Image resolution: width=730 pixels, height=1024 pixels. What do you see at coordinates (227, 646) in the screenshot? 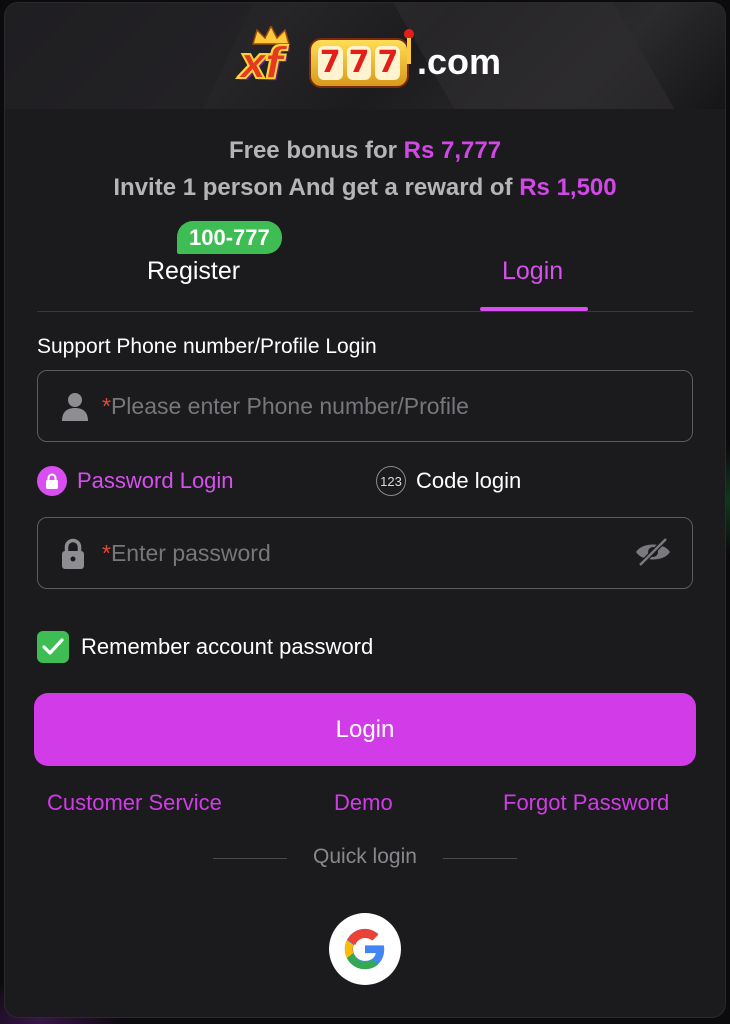
I see `remember-label: Remember account password` at bounding box center [227, 646].